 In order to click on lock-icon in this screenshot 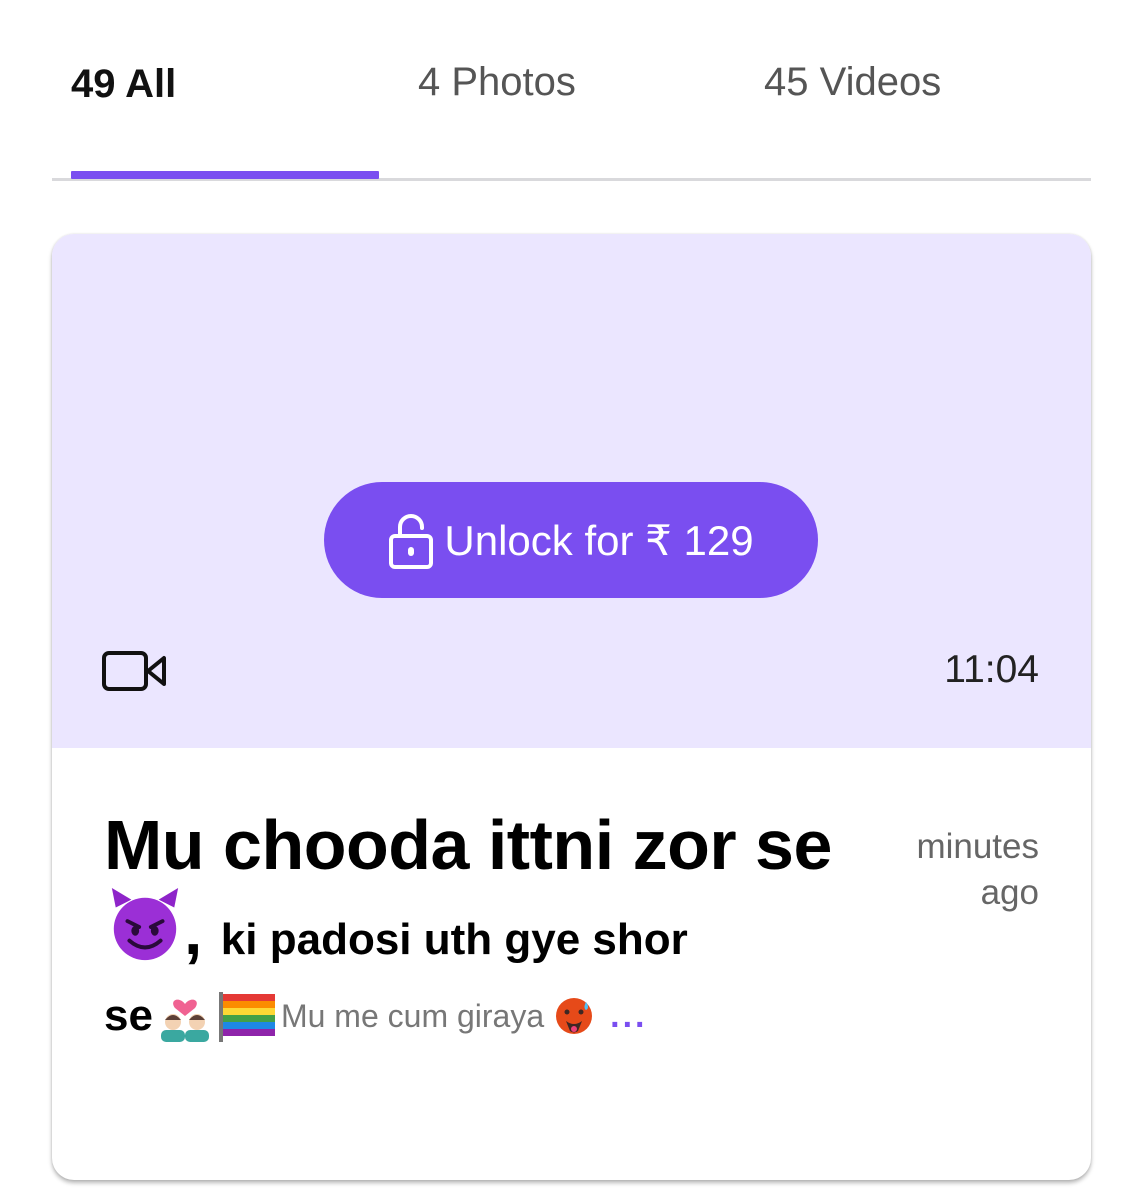, I will do `click(411, 541)`.